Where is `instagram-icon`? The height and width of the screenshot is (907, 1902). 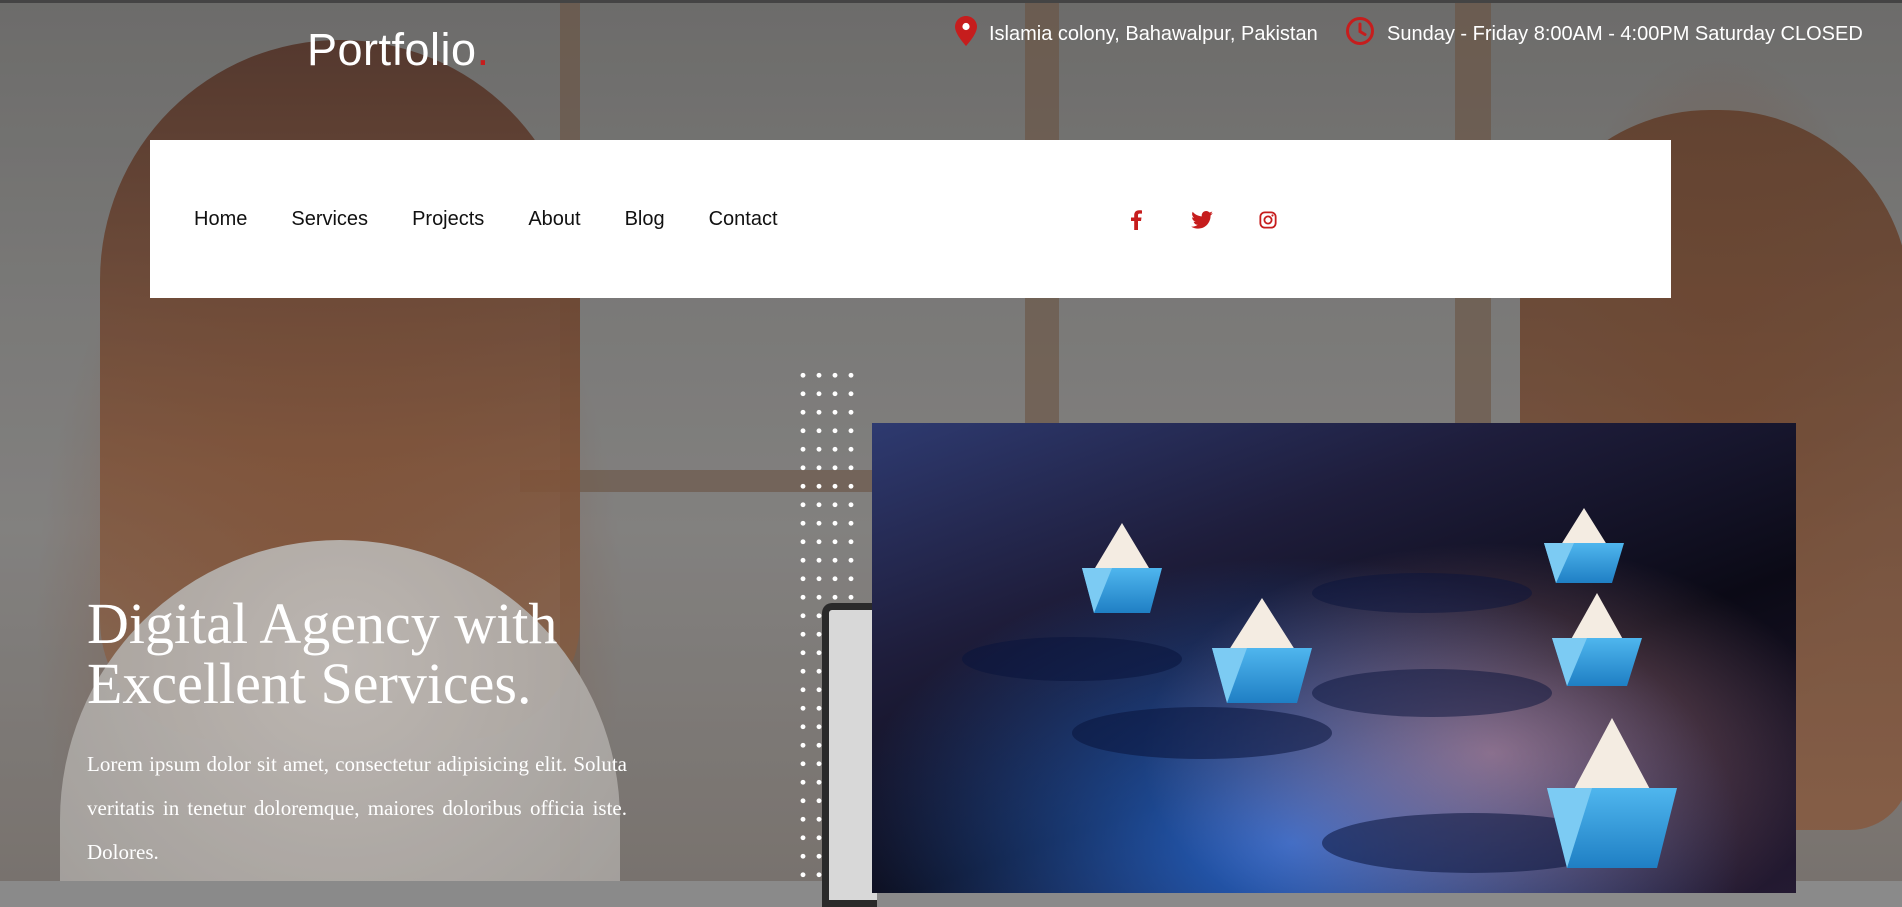 instagram-icon is located at coordinates (1268, 220).